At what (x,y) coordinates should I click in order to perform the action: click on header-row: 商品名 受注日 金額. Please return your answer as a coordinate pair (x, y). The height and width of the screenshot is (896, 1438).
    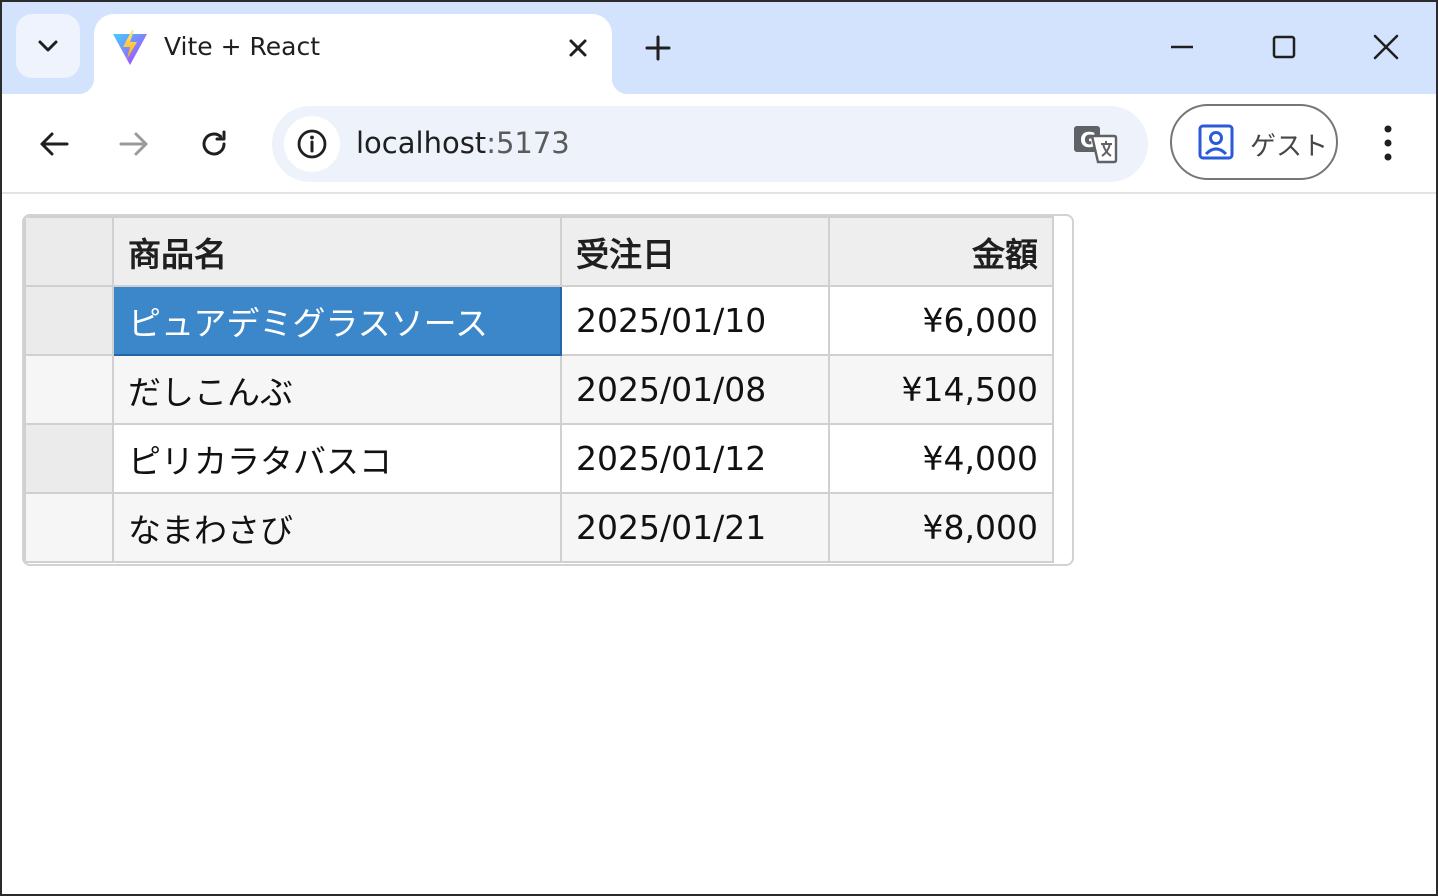
    Looking at the image, I should click on (539, 251).